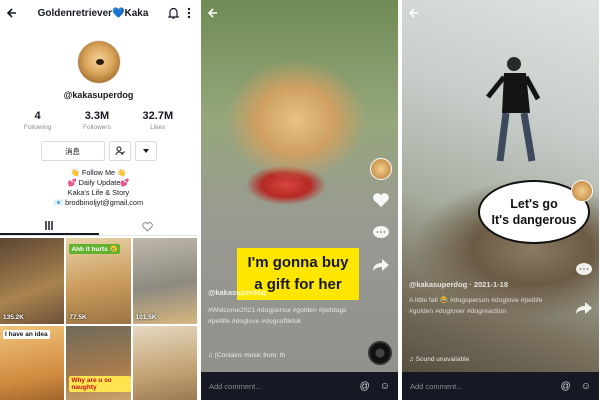 The width and height of the screenshot is (600, 400). I want to click on tab-liked, so click(148, 226).